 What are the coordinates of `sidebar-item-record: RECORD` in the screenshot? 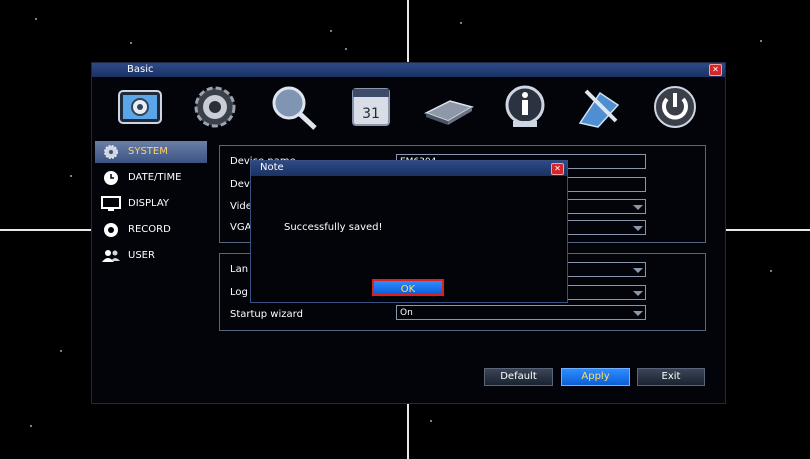 It's located at (151, 230).